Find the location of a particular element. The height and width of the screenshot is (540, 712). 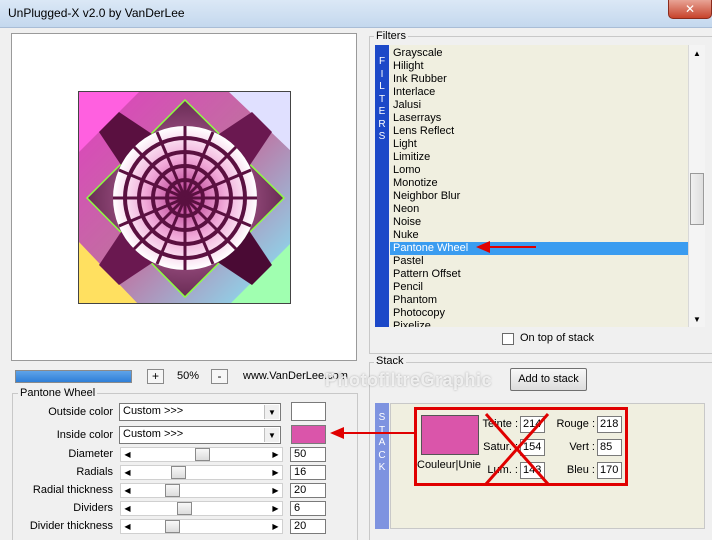

red-arrow-inside-color is located at coordinates (372, 433).